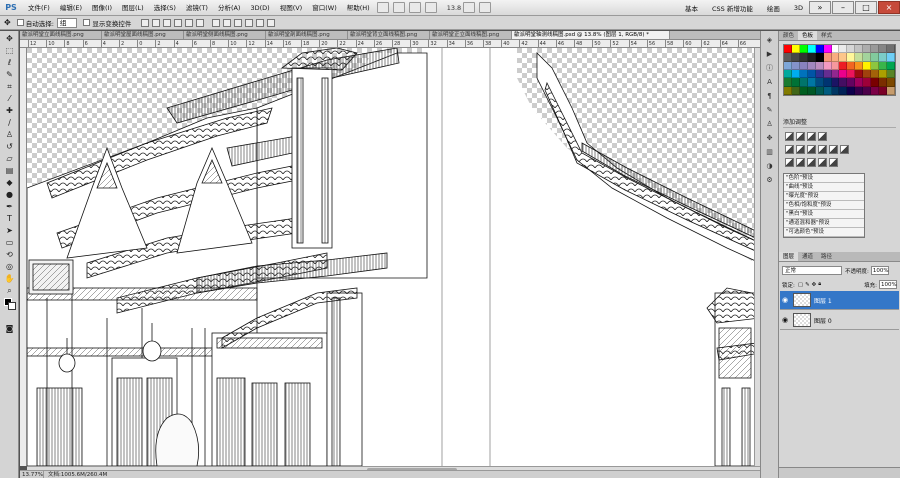 This screenshot has height=478, width=900. I want to click on workspace-3d: 3D, so click(798, 8).